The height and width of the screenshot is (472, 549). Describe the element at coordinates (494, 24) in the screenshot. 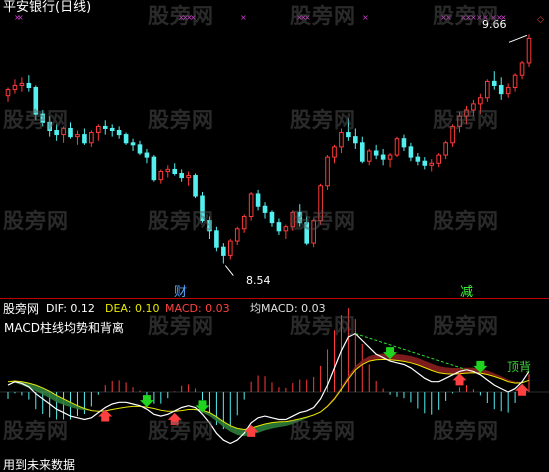

I see `high-price-label: 9.66` at that location.